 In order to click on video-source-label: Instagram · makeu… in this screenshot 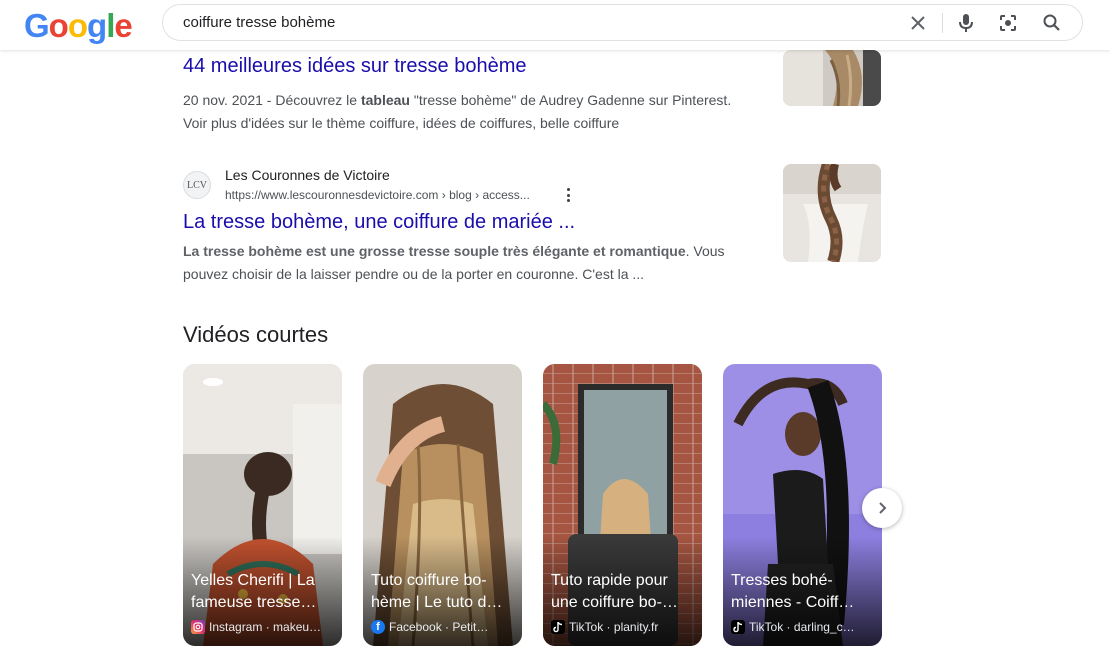, I will do `click(265, 627)`.